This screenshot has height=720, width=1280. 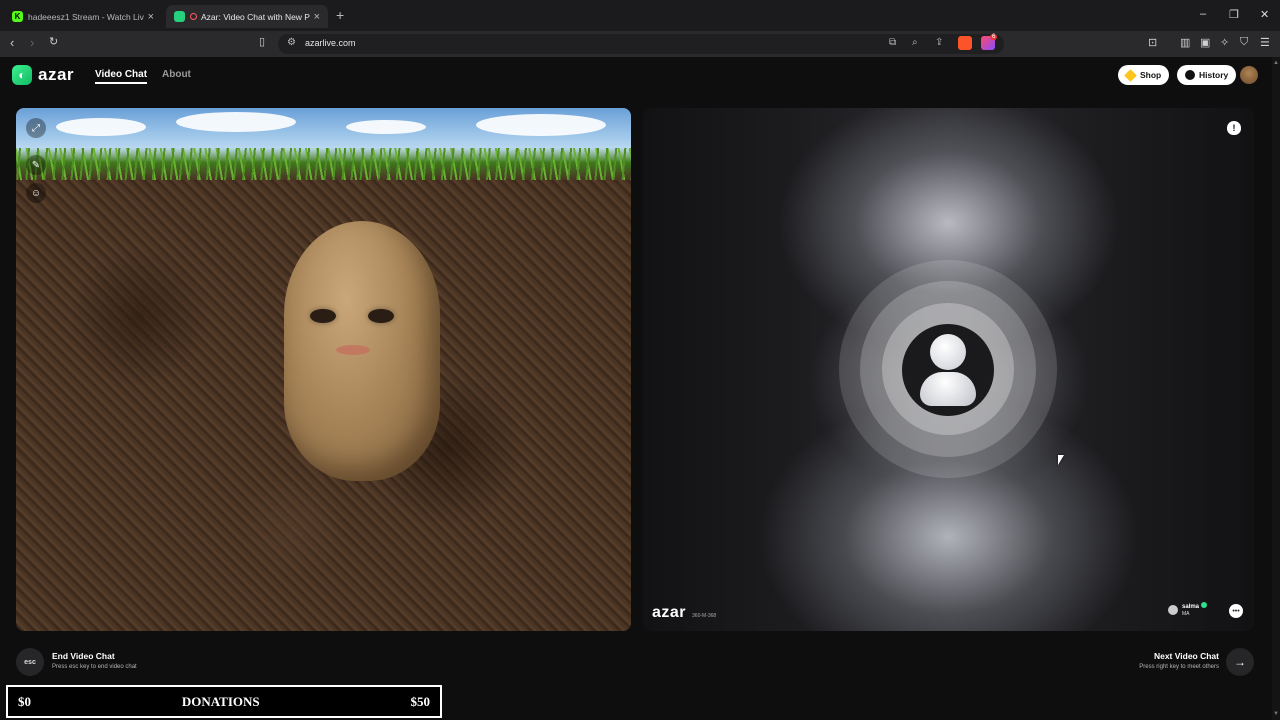 What do you see at coordinates (255, 16) in the screenshot?
I see `tab-title: Azar: Video Chat with New Pe` at bounding box center [255, 16].